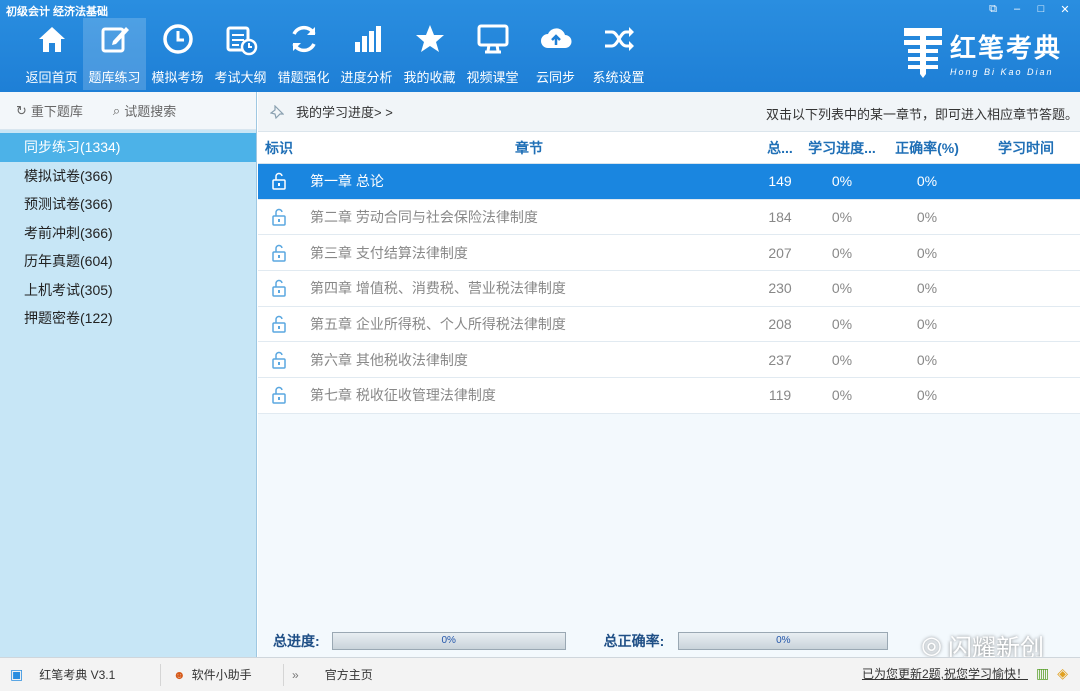 The width and height of the screenshot is (1080, 691). What do you see at coordinates (128, 290) in the screenshot?
I see `sidebar-item: 上机考试(305)` at bounding box center [128, 290].